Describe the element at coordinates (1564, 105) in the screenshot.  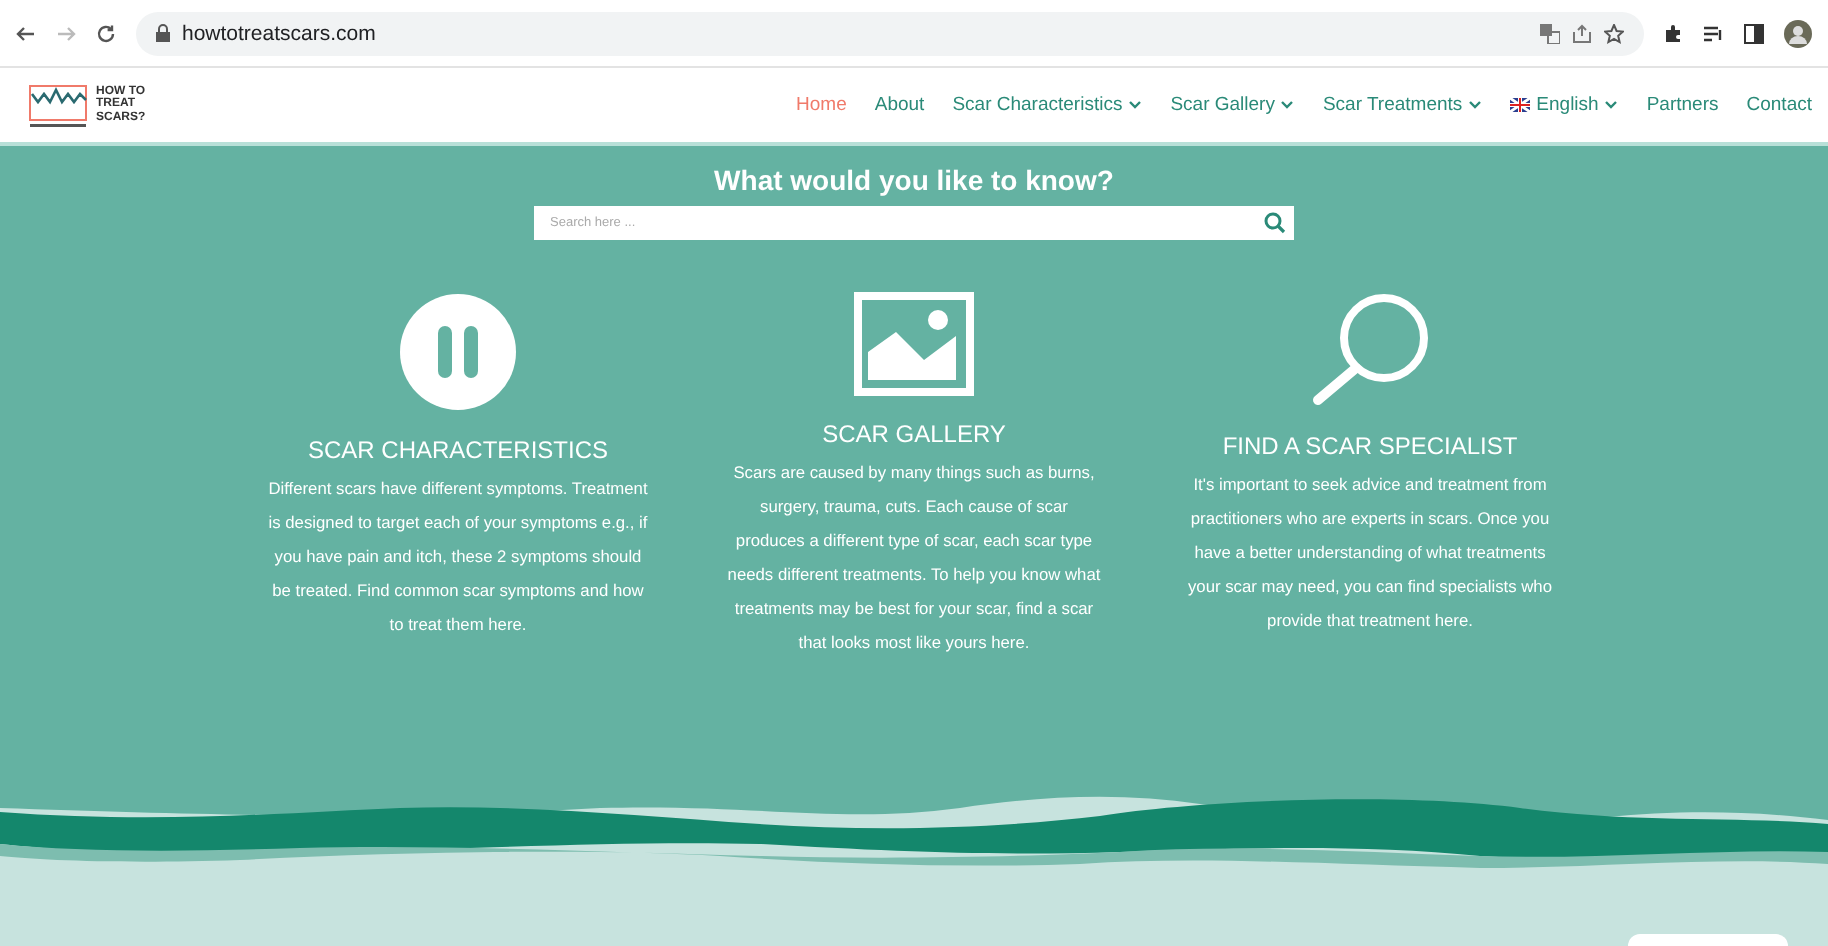
I see `nav-link: English` at that location.